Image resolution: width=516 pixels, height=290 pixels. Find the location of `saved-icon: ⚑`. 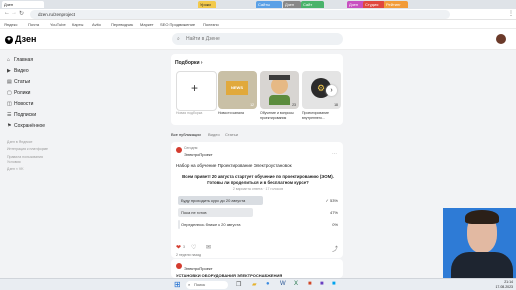

saved-icon: ⚑ is located at coordinates (9, 126).